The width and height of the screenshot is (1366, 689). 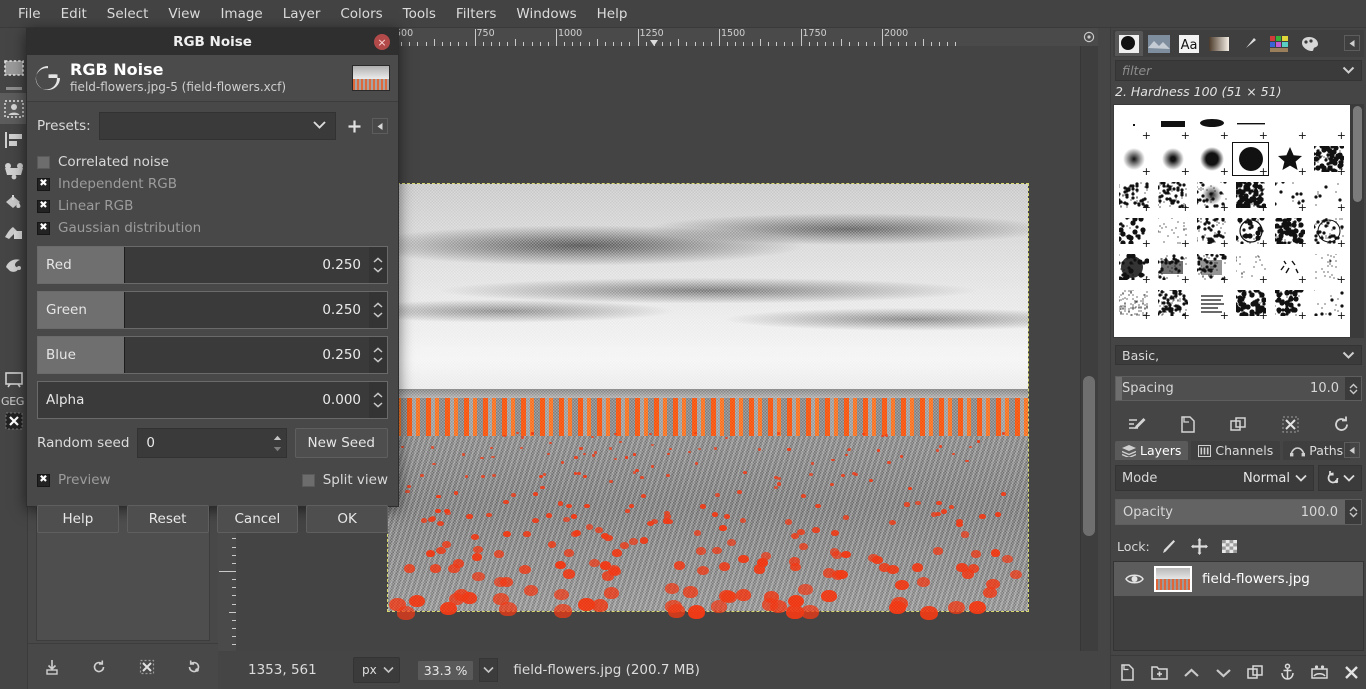 I want to click on brush-bristles-01: +, so click(x=1133, y=195).